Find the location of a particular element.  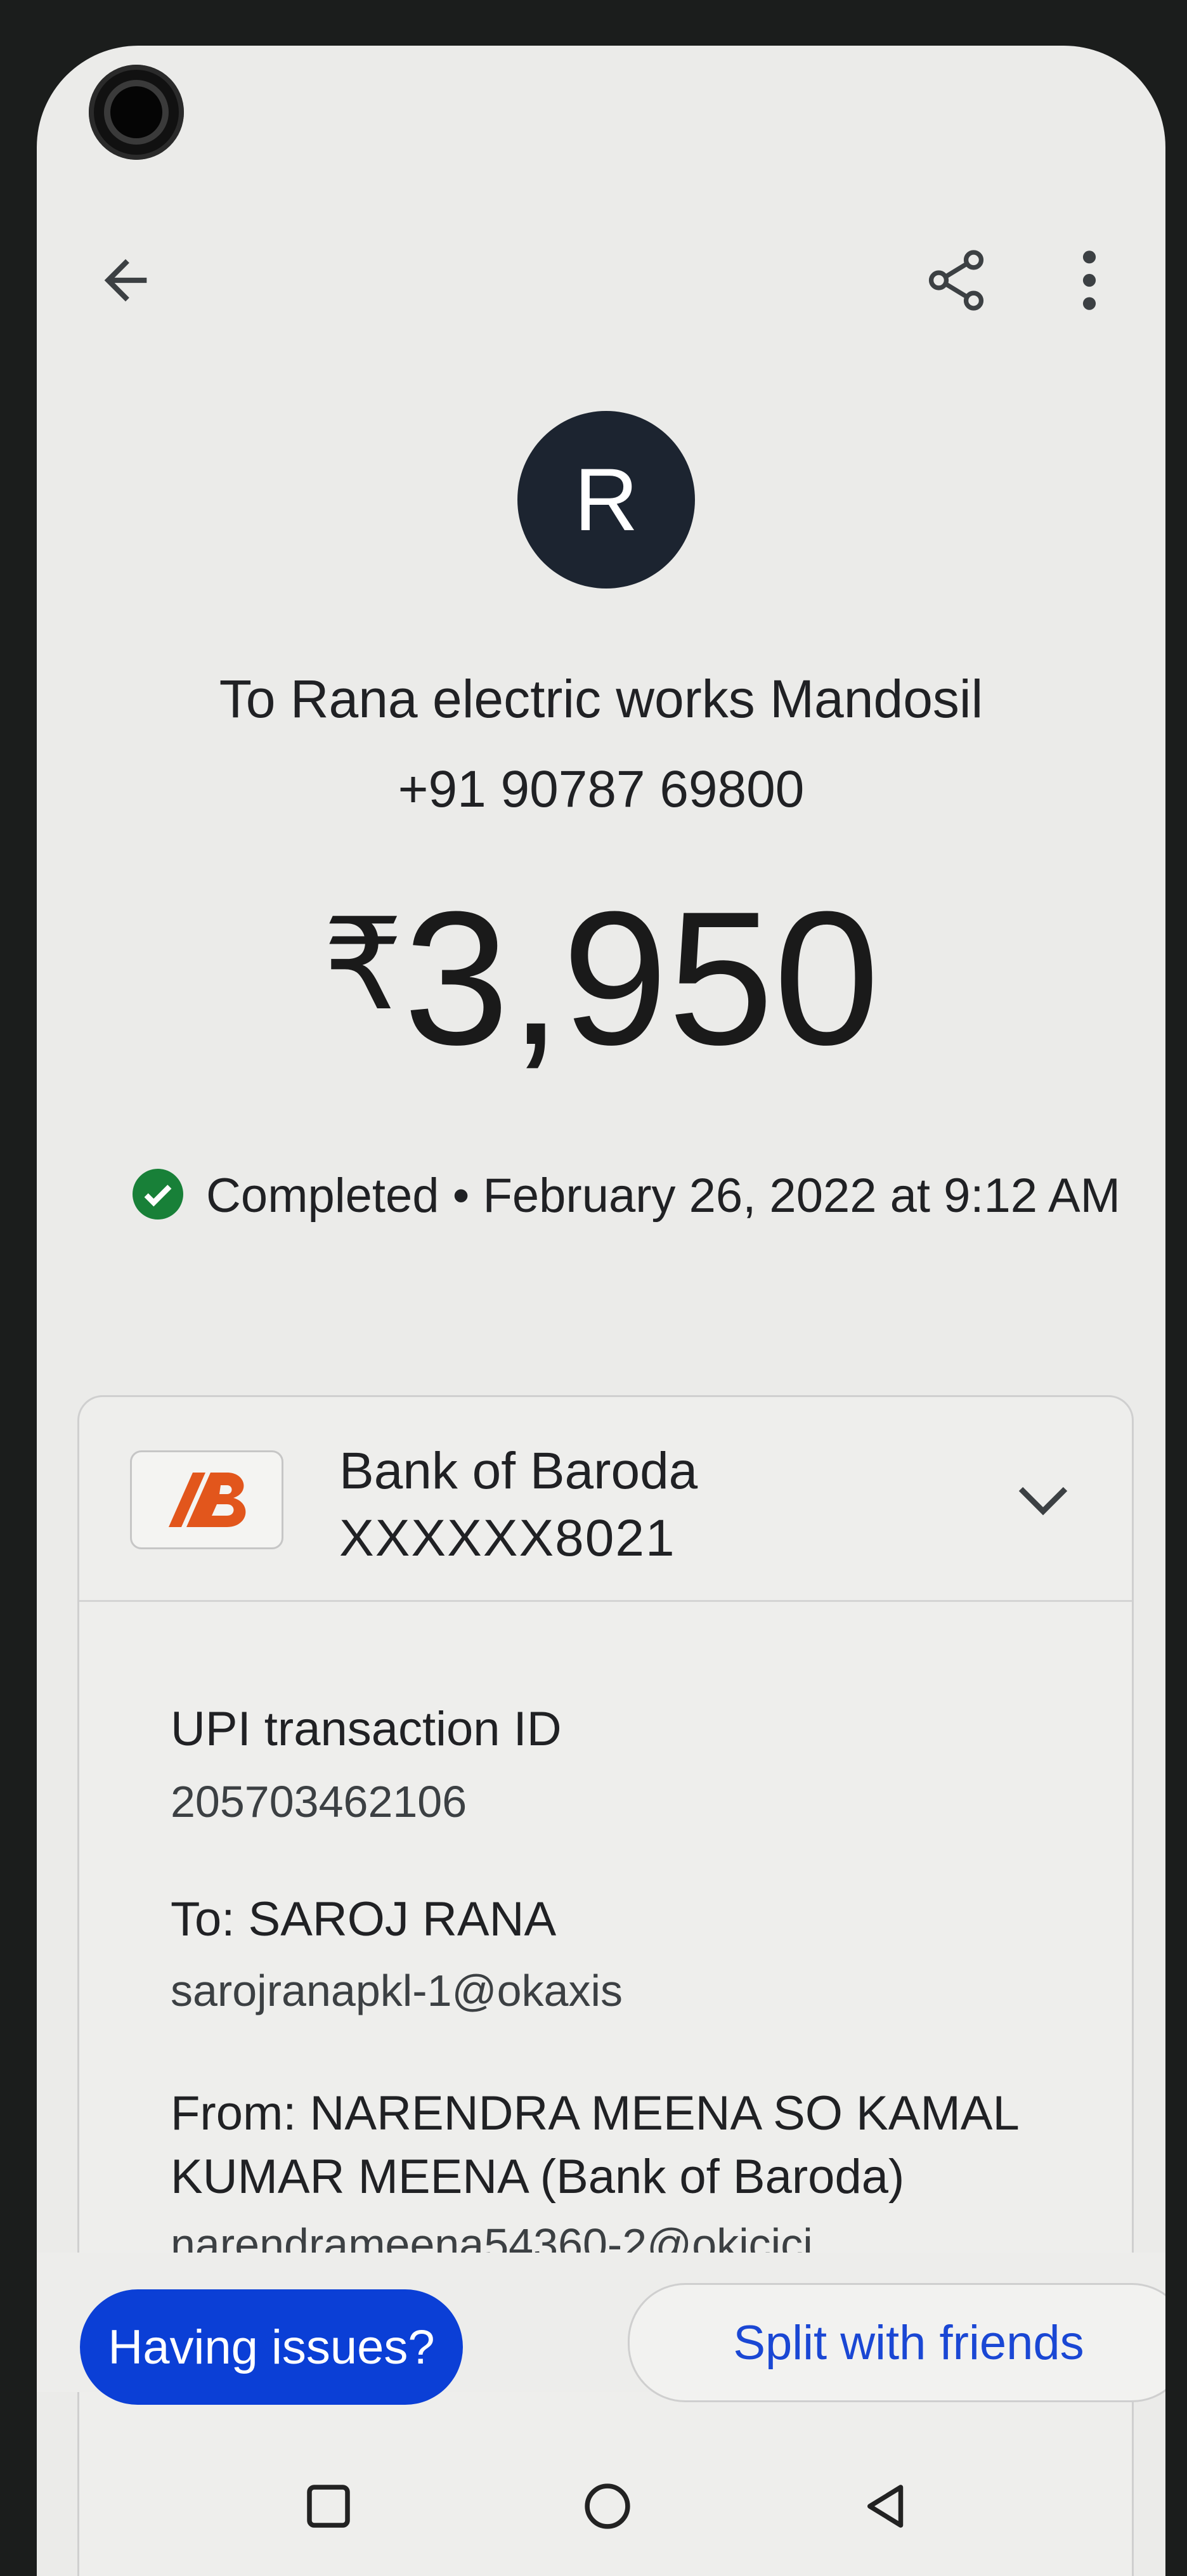

txn-id-value: 205703462106 is located at coordinates (319, 1802).